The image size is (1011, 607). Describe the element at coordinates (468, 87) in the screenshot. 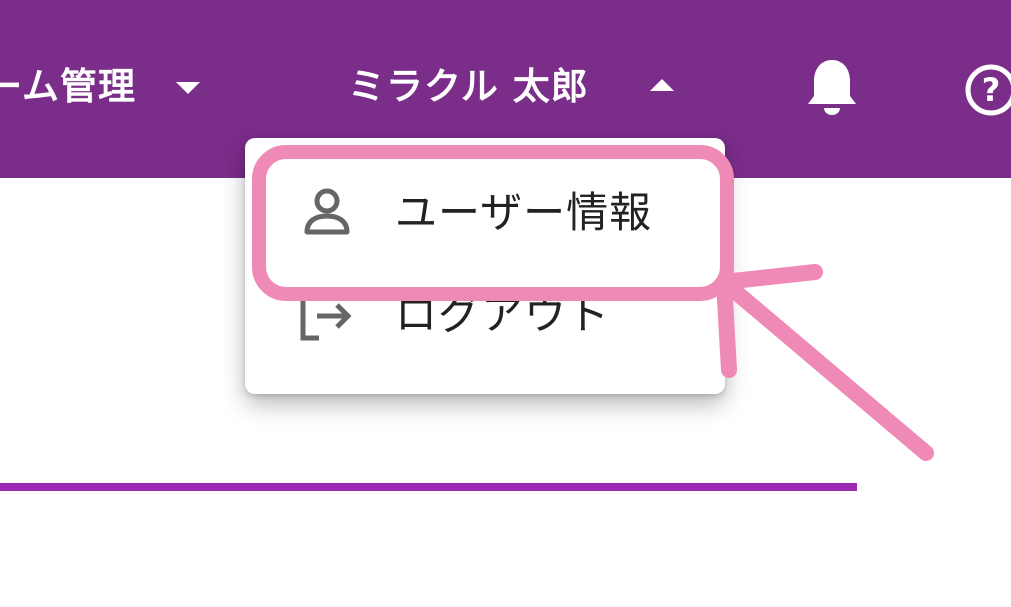

I see `user-menu-label: ミラクル 太郎` at that location.